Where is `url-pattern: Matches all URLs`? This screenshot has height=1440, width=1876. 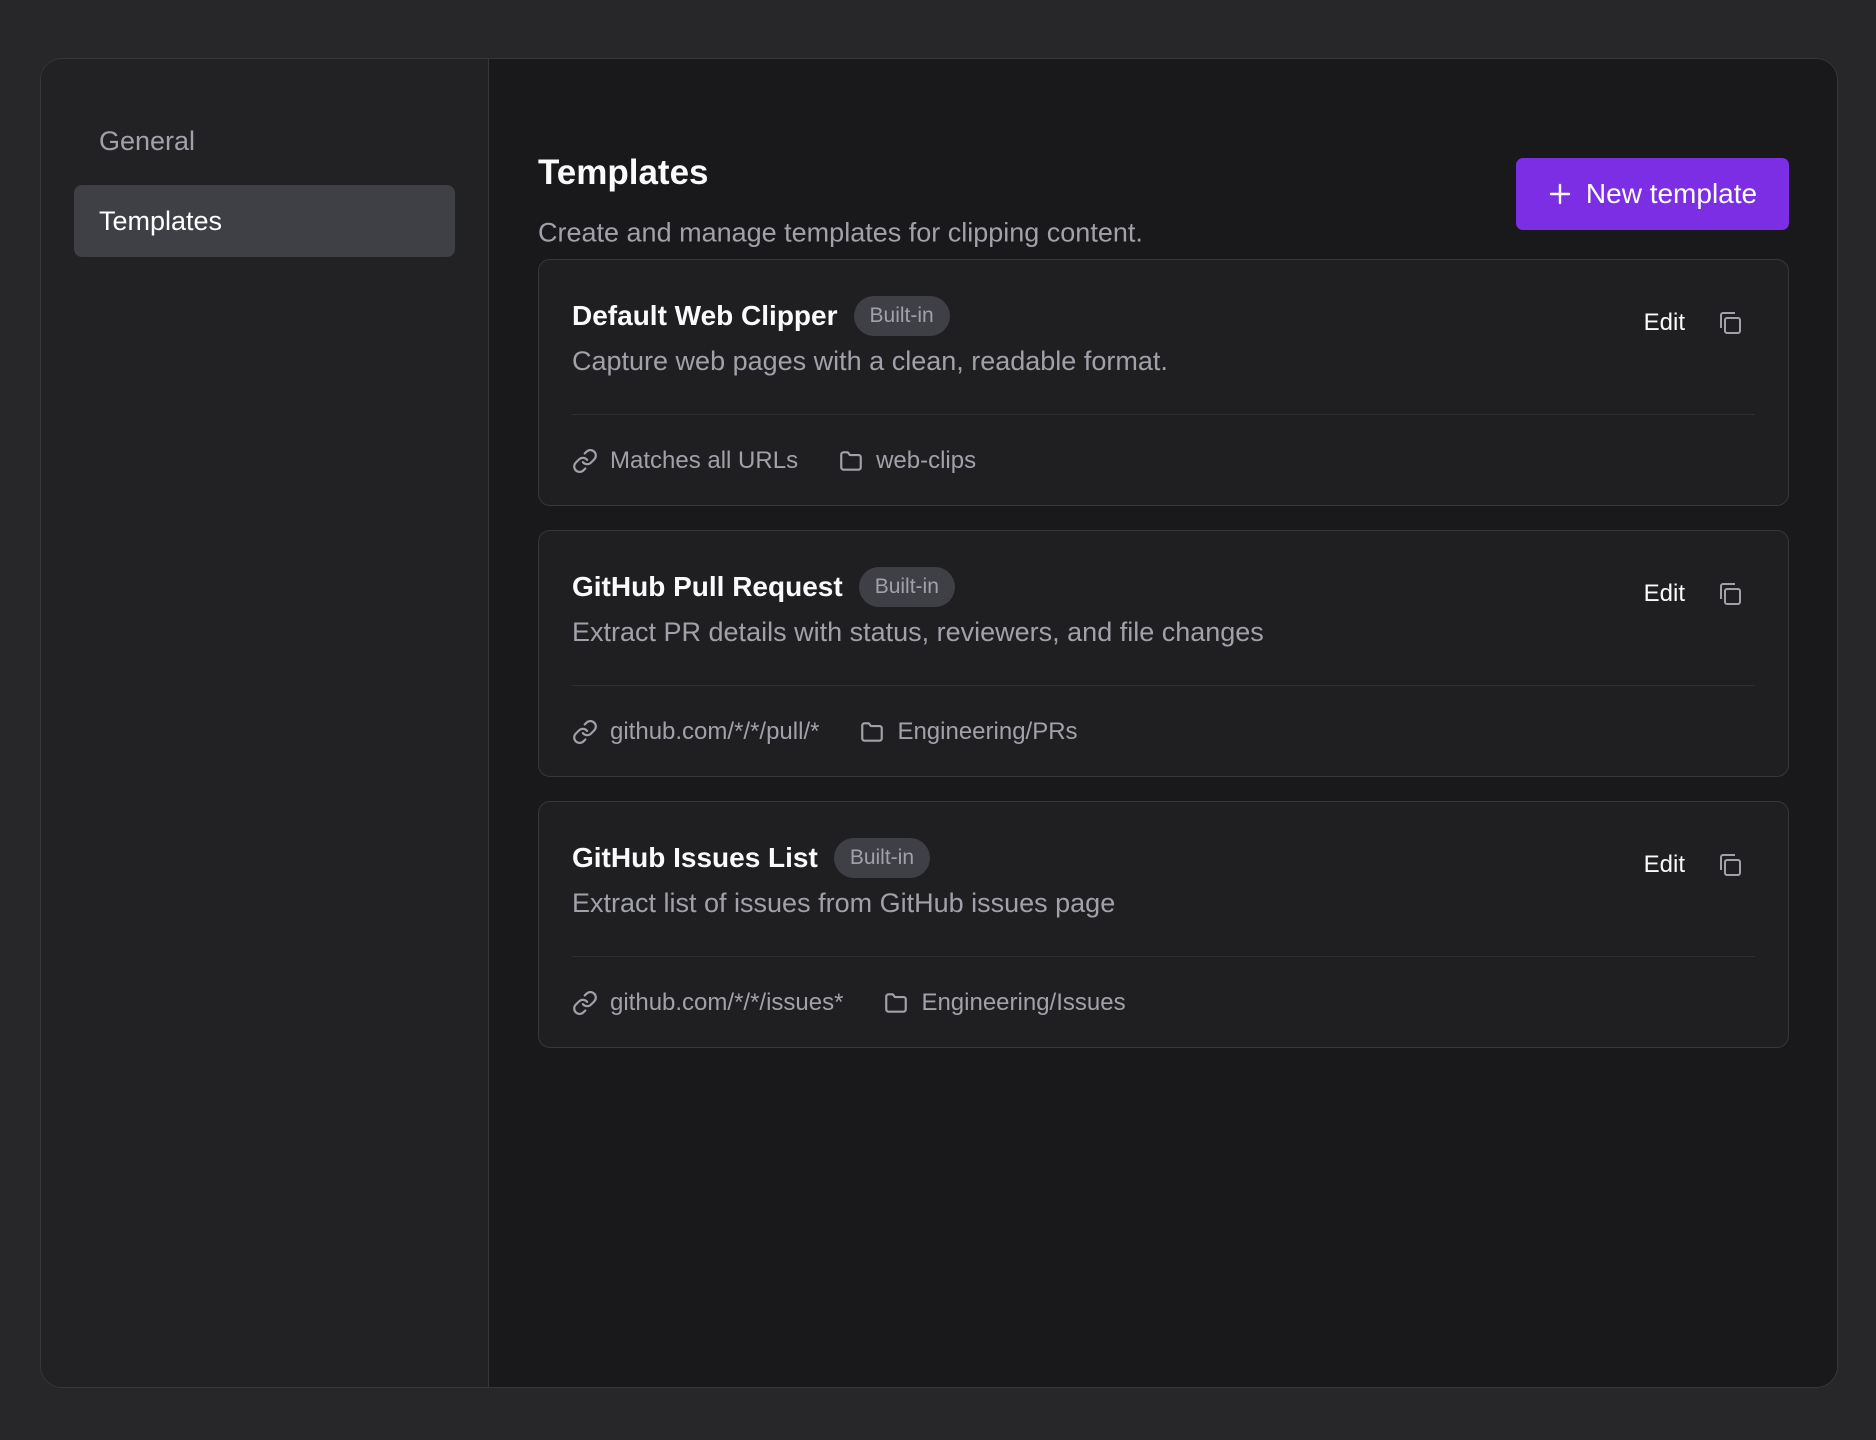
url-pattern: Matches all URLs is located at coordinates (685, 461).